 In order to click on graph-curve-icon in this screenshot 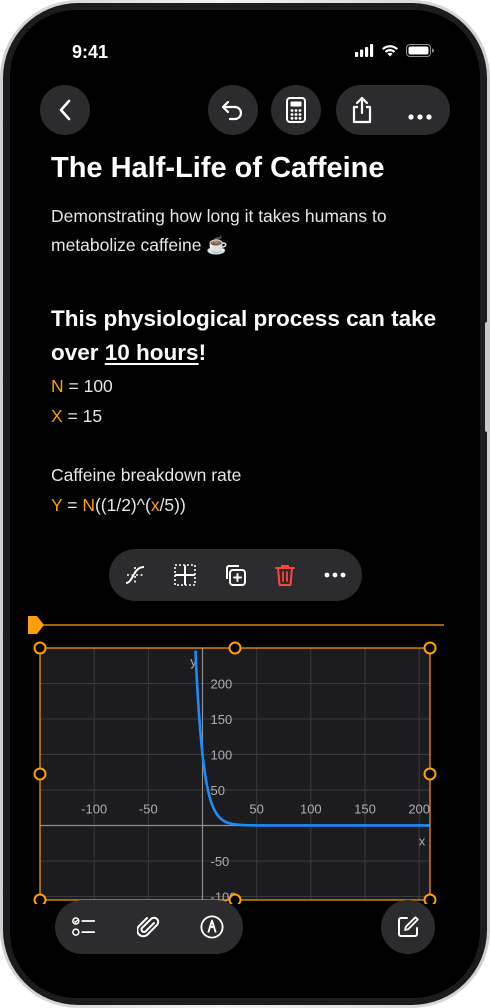, I will do `click(135, 575)`.